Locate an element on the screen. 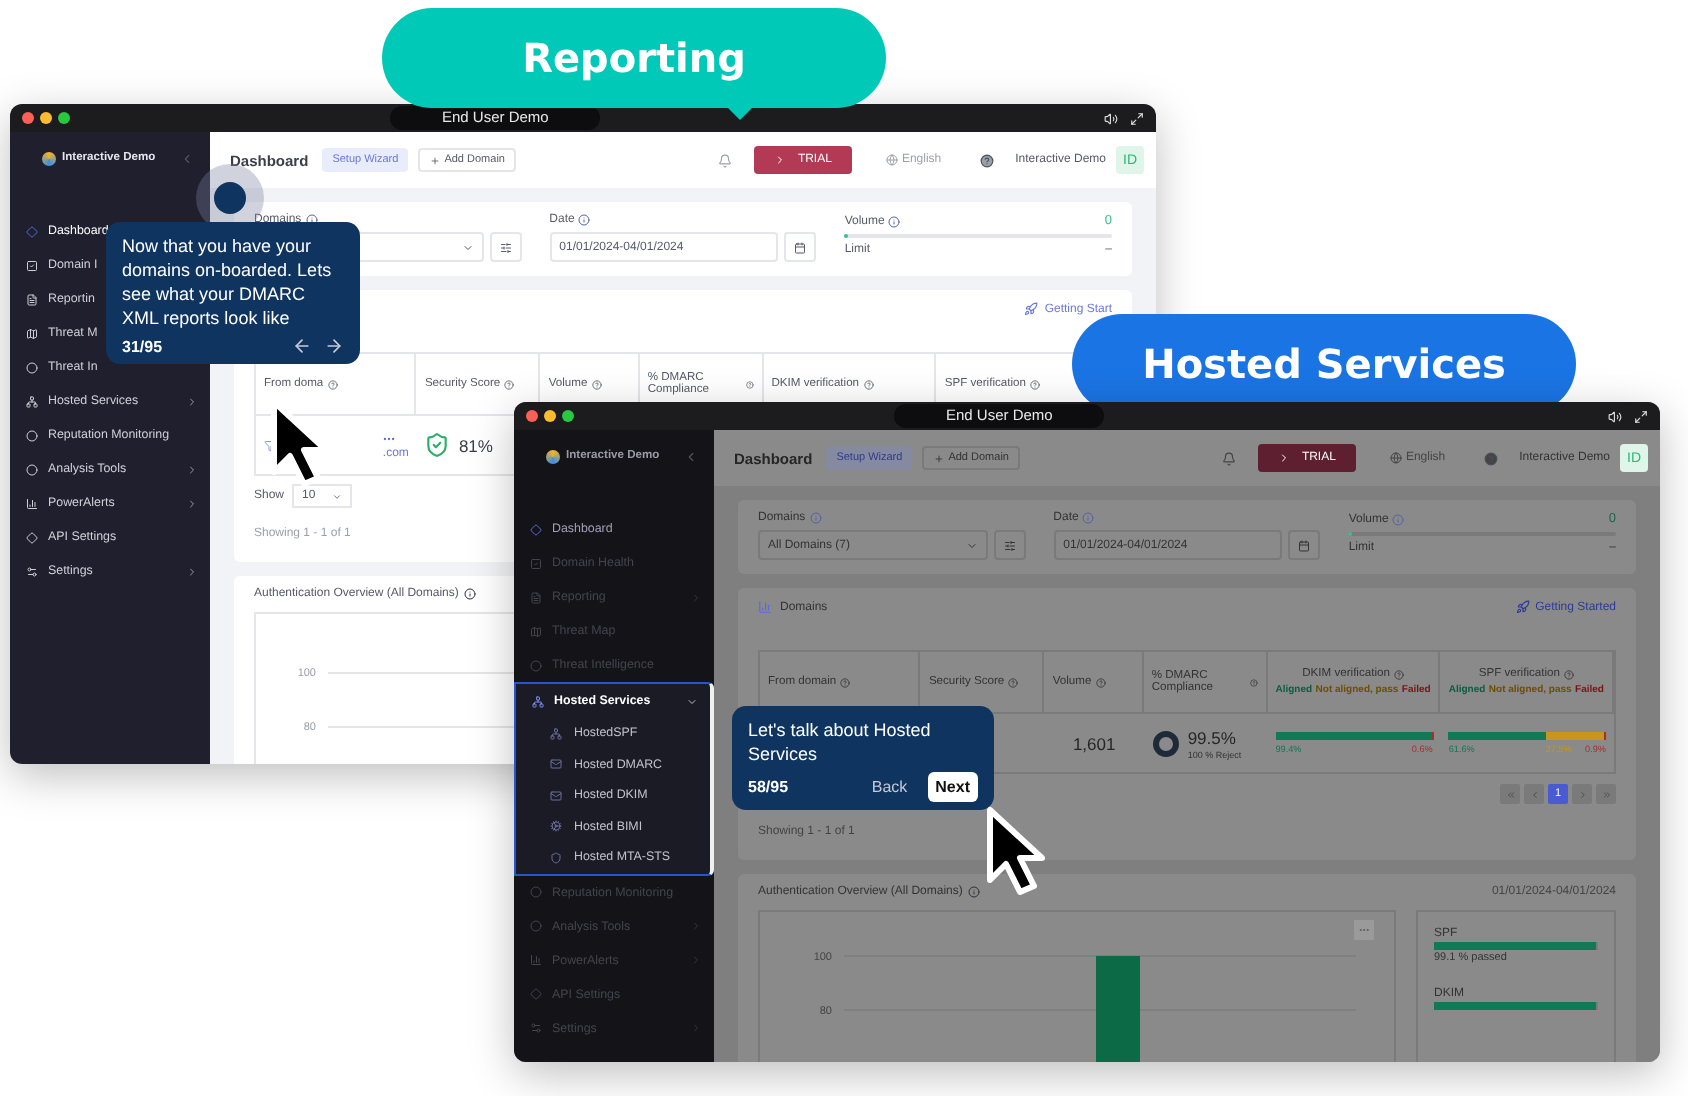 The width and height of the screenshot is (1688, 1096). volume-value: 1,601 is located at coordinates (1094, 743).